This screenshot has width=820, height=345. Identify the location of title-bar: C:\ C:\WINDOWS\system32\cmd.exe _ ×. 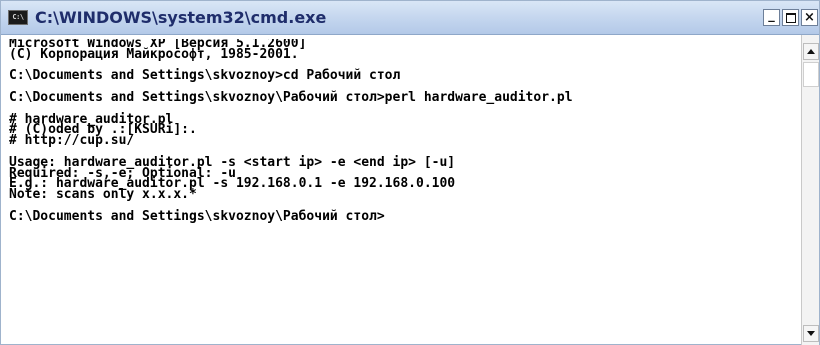
(410, 18).